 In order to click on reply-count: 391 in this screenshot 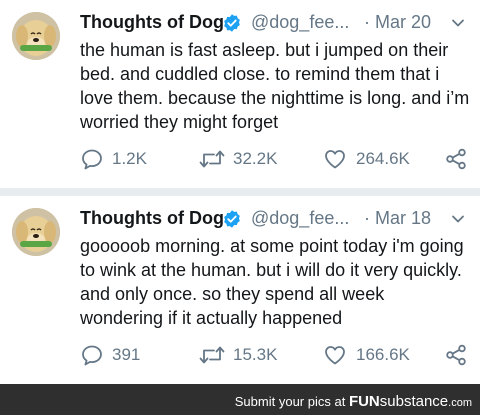, I will do `click(126, 354)`.